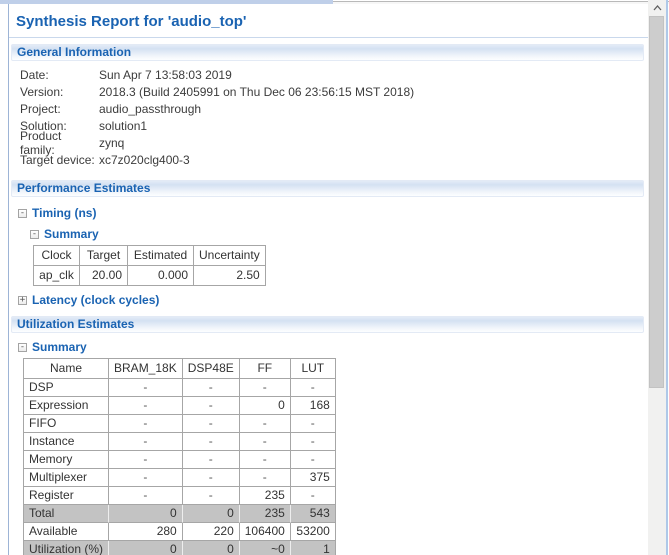 This screenshot has height=555, width=669. I want to click on table-cell: DSP, so click(67, 388).